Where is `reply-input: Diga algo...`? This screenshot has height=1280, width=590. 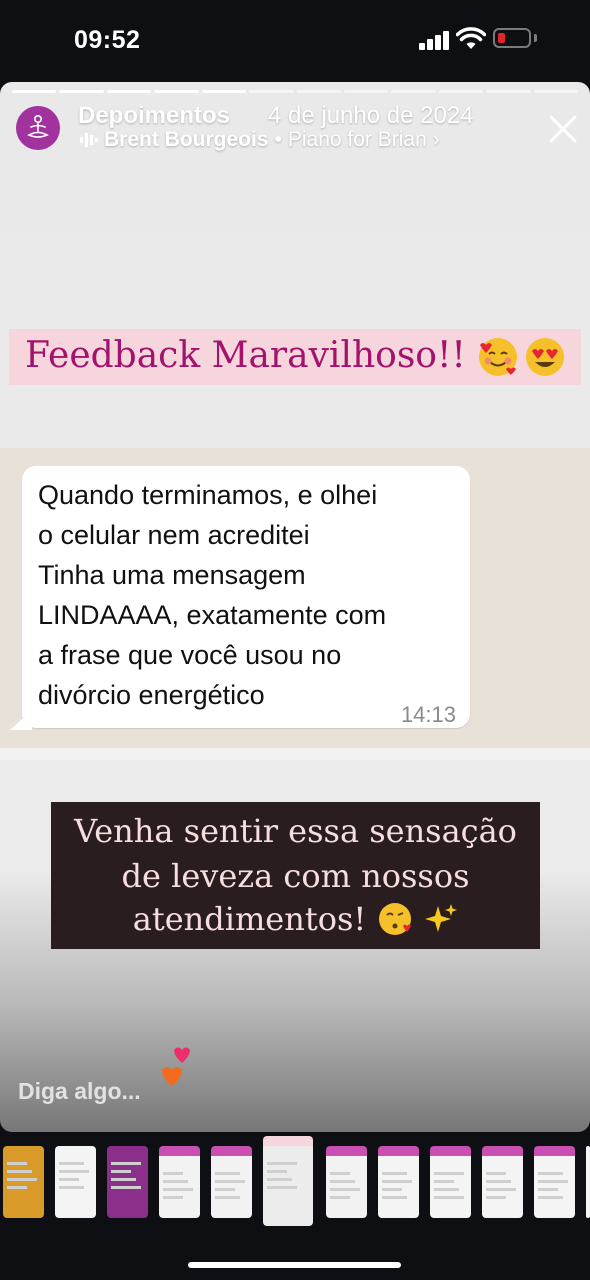 reply-input: Diga algo... is located at coordinates (79, 1091).